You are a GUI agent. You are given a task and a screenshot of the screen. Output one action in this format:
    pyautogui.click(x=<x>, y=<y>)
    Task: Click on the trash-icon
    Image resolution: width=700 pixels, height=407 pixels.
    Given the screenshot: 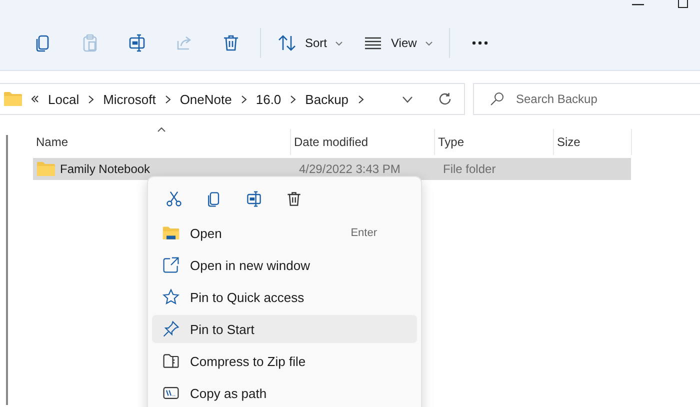 What is the action you would take?
    pyautogui.click(x=294, y=199)
    